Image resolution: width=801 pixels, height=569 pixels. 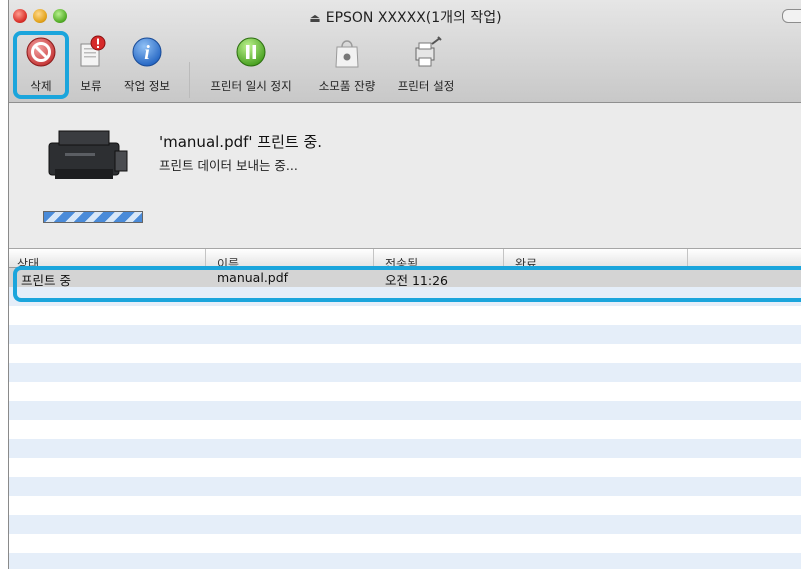 I want to click on hold-label: 보류, so click(x=91, y=86).